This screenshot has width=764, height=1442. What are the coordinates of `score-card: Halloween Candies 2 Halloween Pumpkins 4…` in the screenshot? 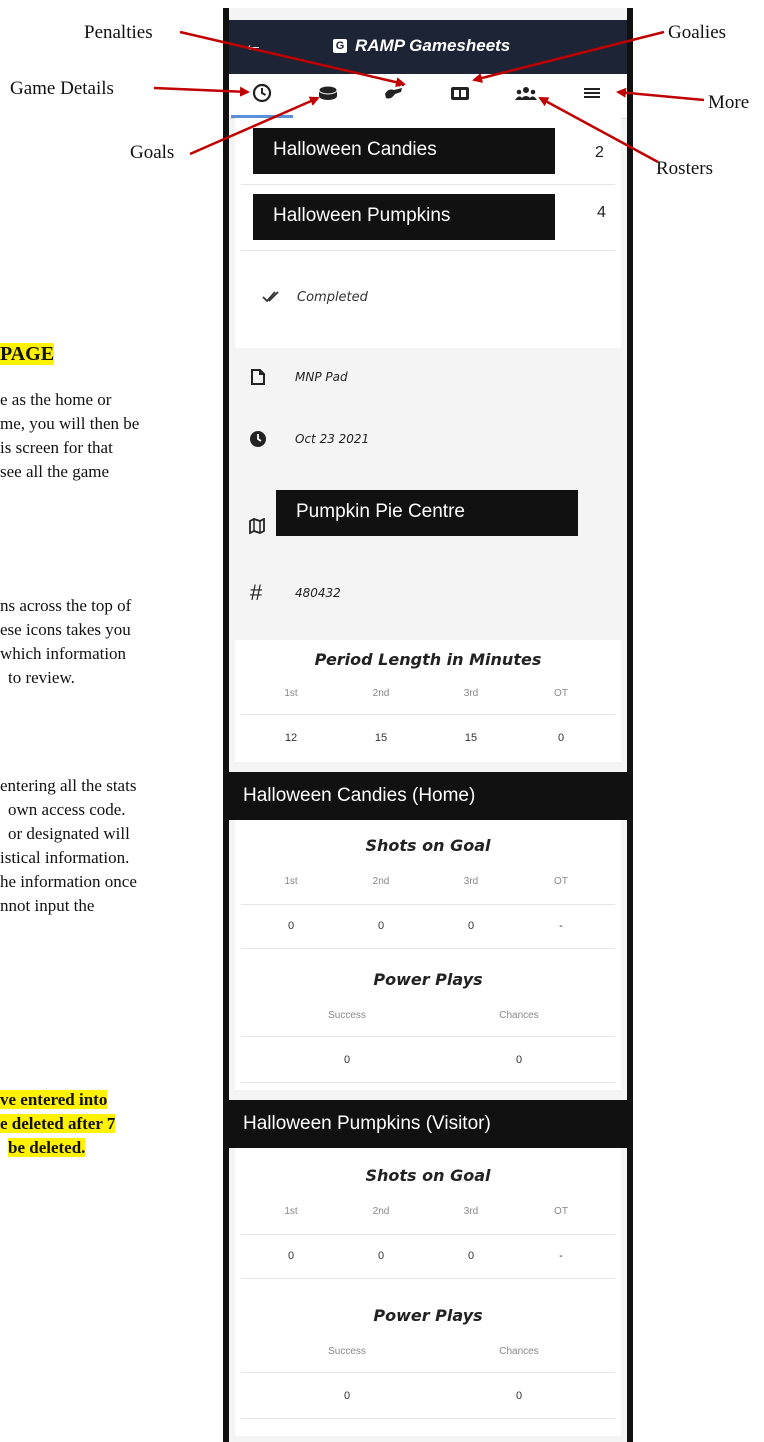 It's located at (428, 233).